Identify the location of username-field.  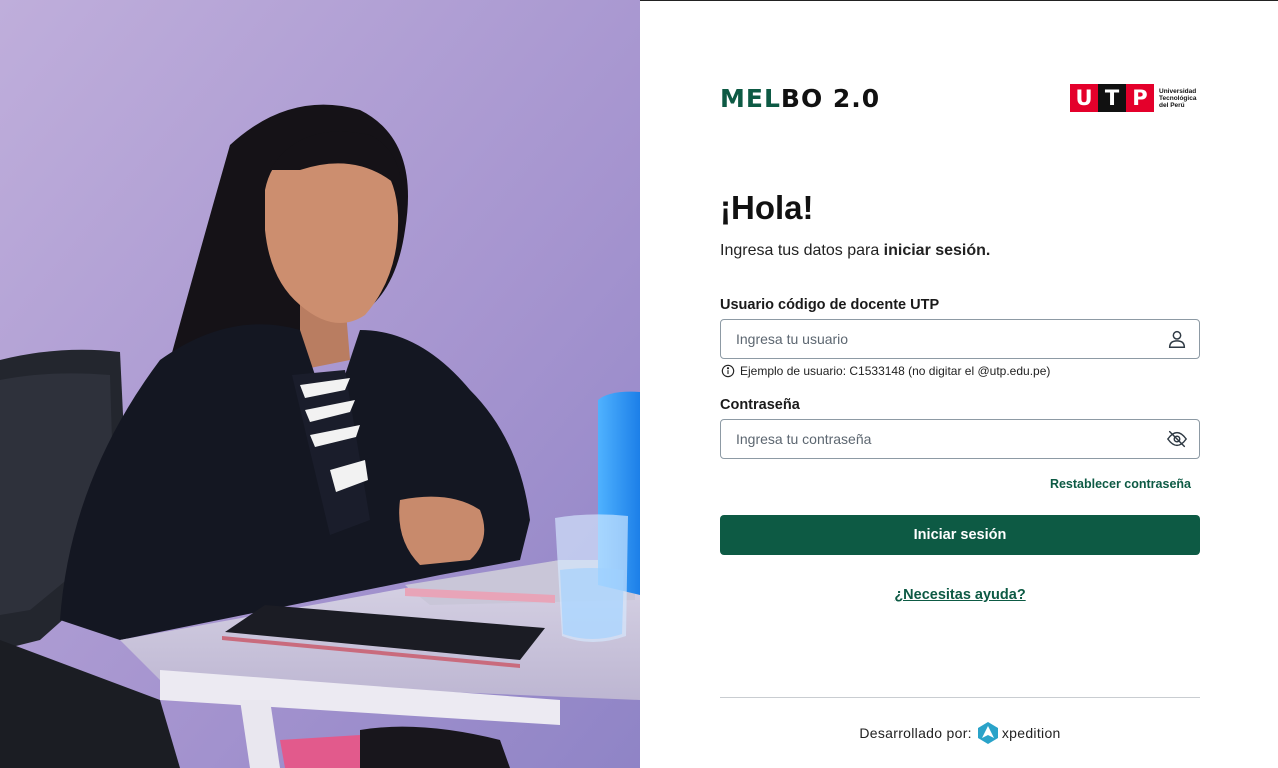
(960, 339).